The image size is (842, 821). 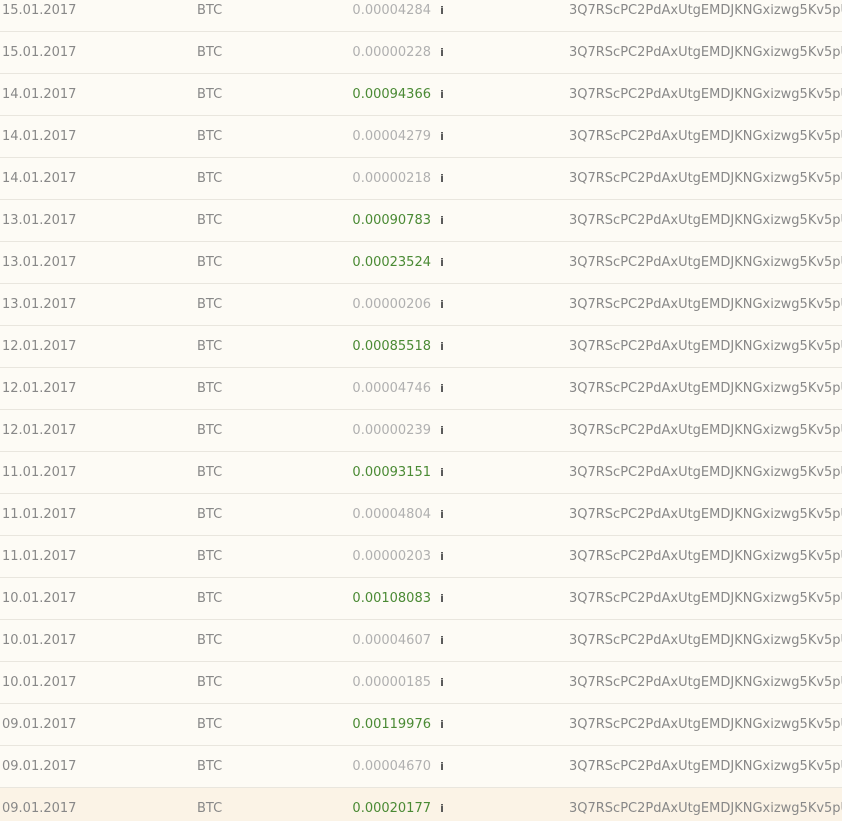 I want to click on amount-cell: 0.00000185, so click(x=391, y=682).